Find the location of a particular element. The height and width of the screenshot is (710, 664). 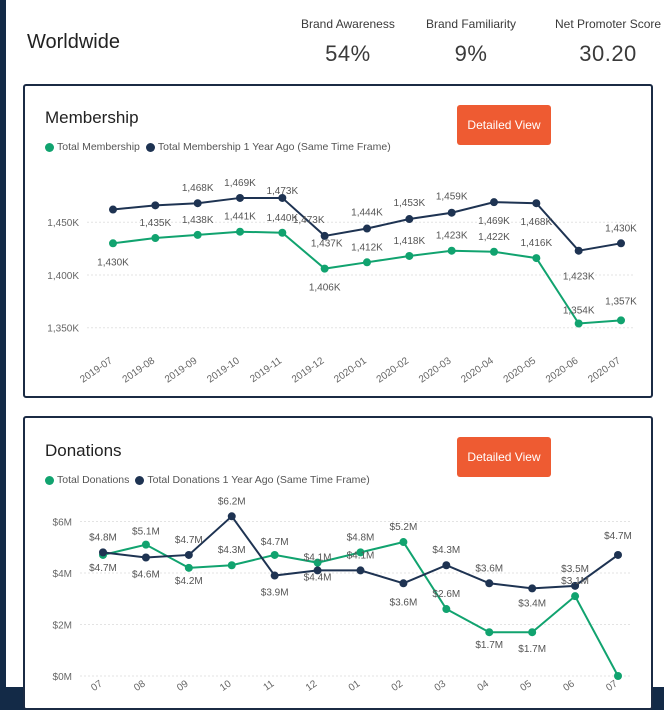

data-label: 1,444K is located at coordinates (367, 213).